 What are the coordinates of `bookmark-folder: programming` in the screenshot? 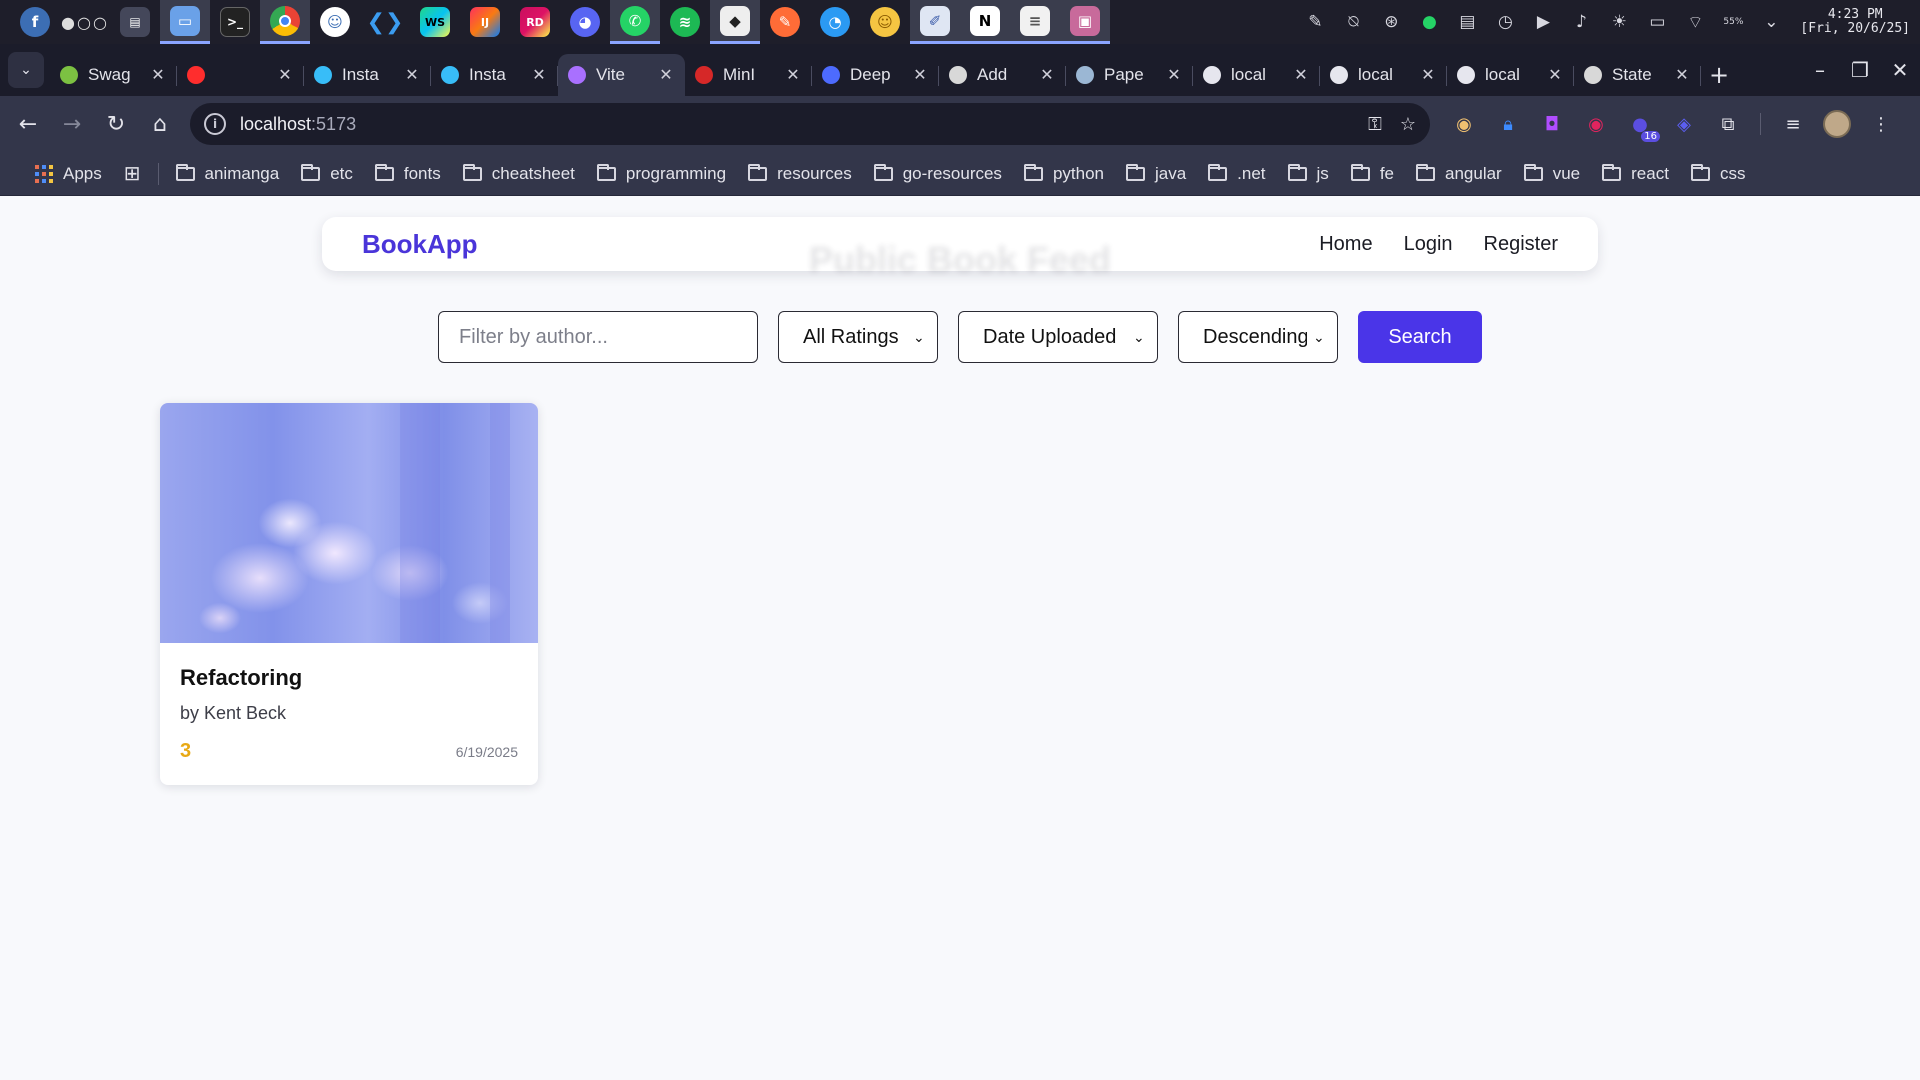 It's located at (661, 174).